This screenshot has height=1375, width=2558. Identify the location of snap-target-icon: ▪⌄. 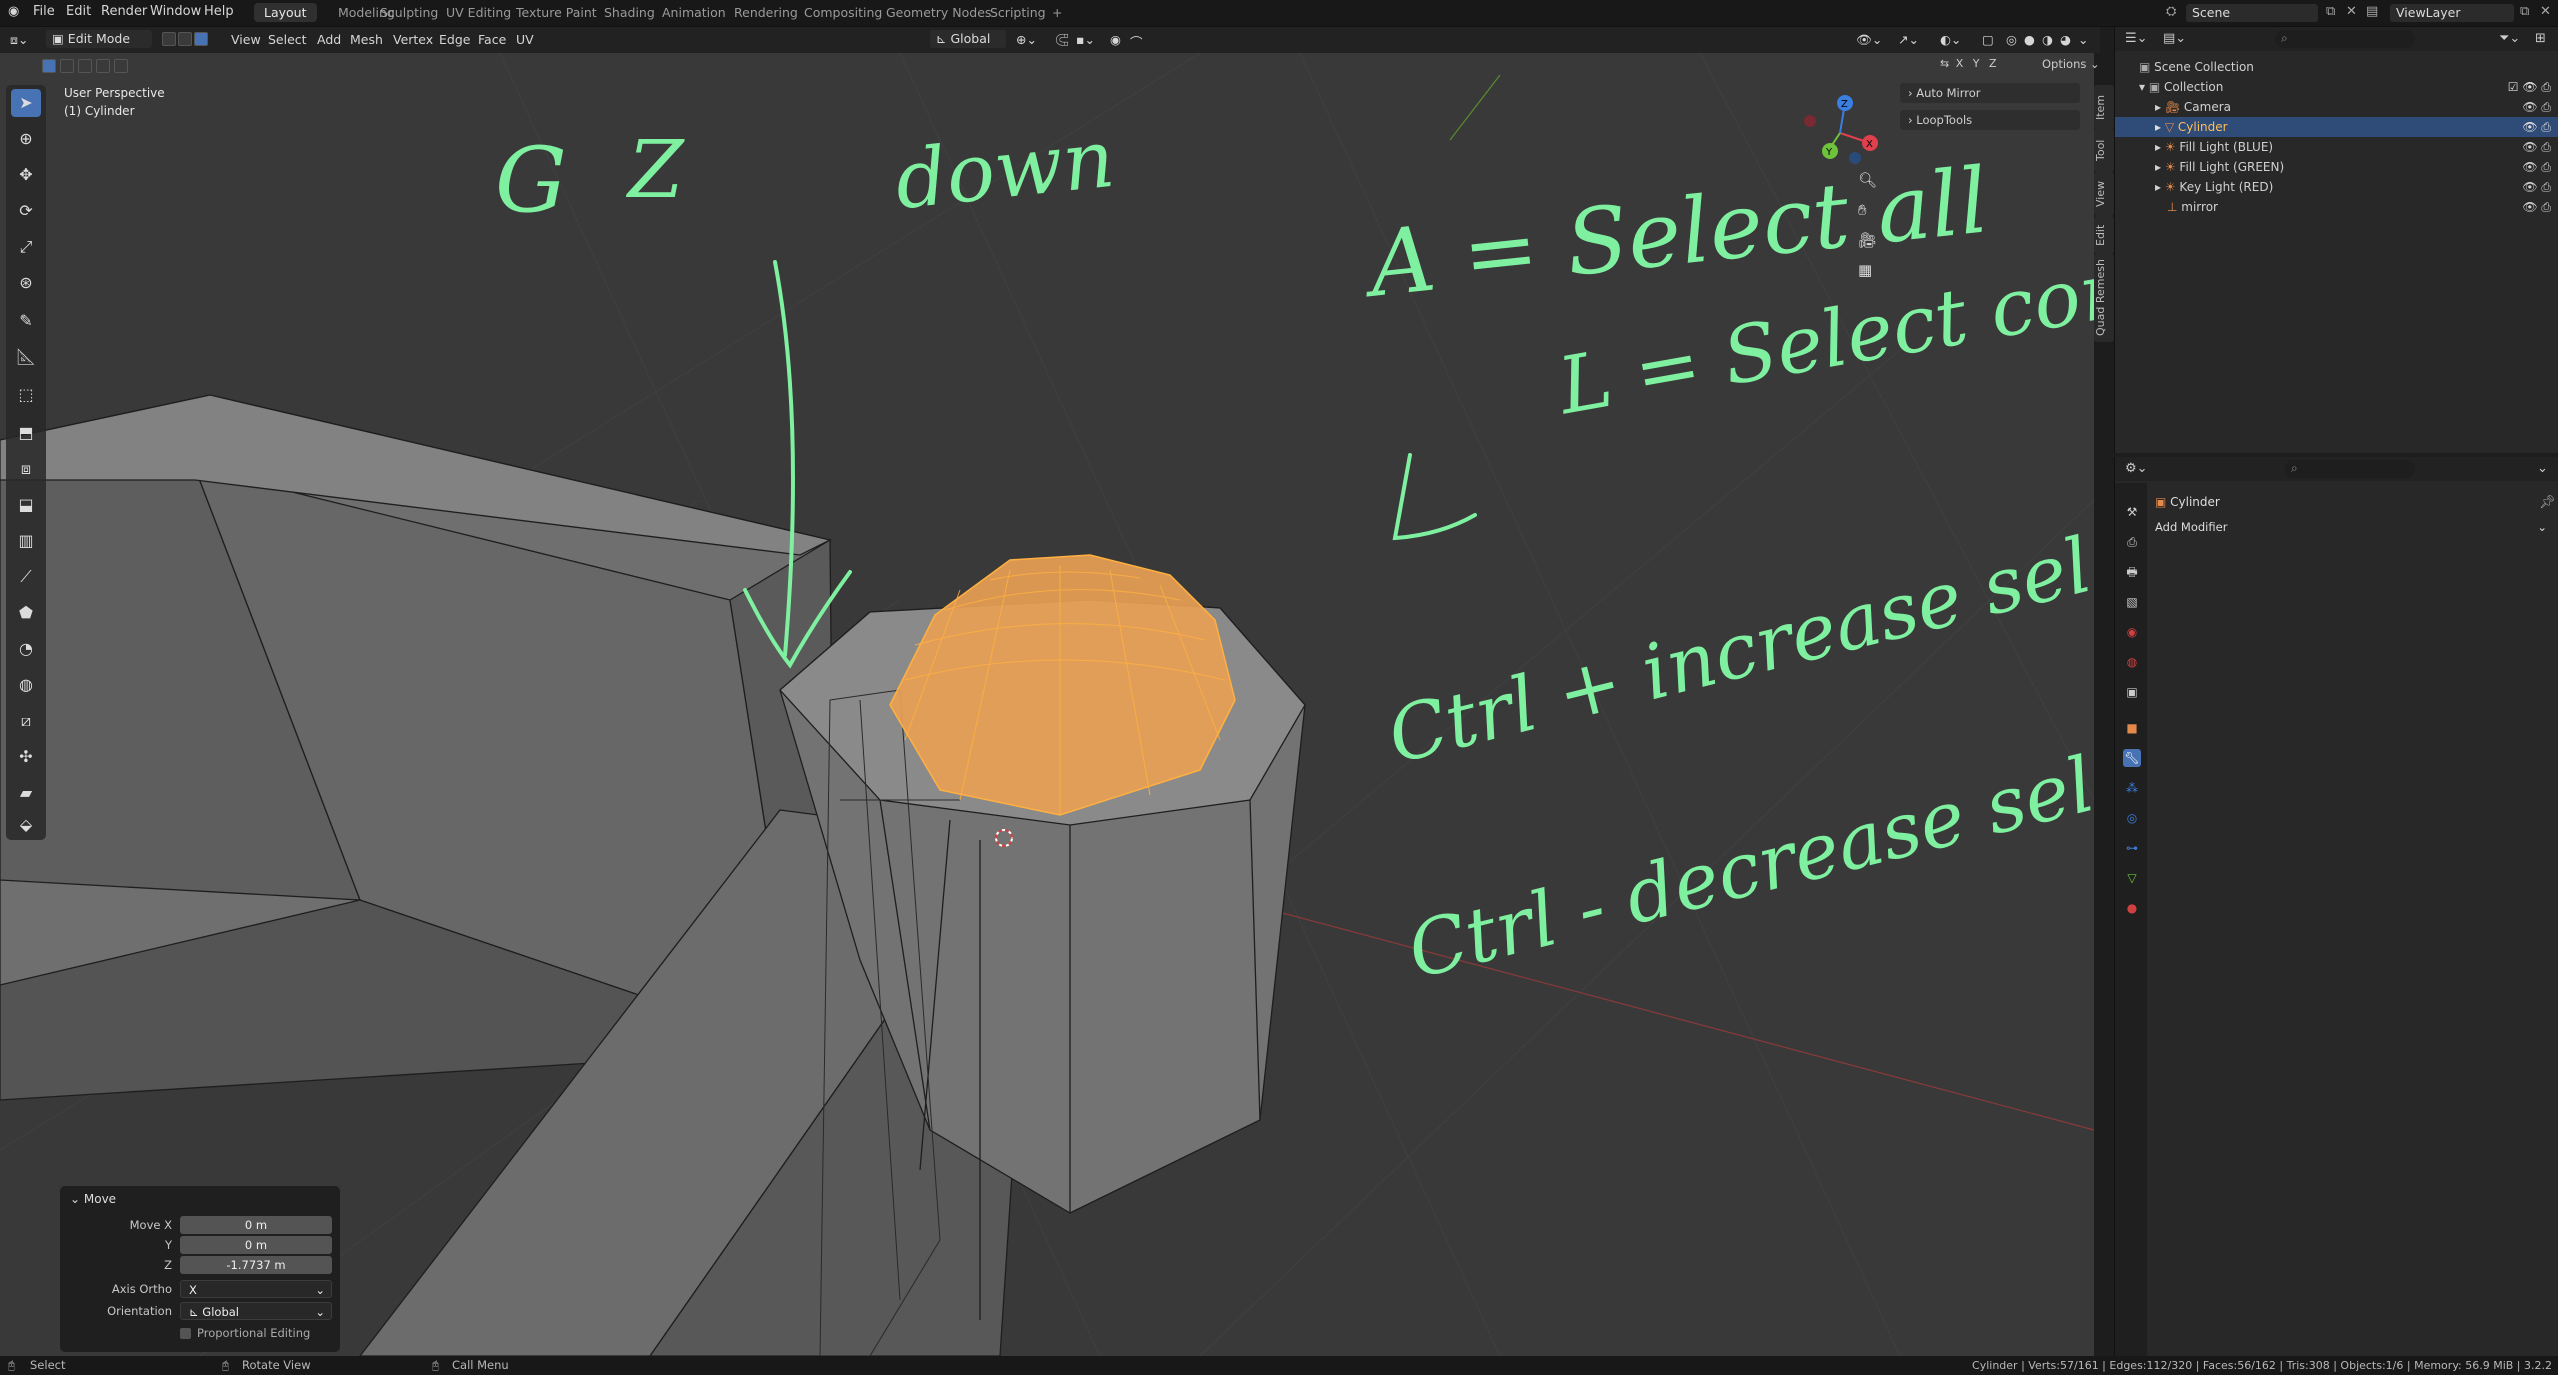
(1085, 39).